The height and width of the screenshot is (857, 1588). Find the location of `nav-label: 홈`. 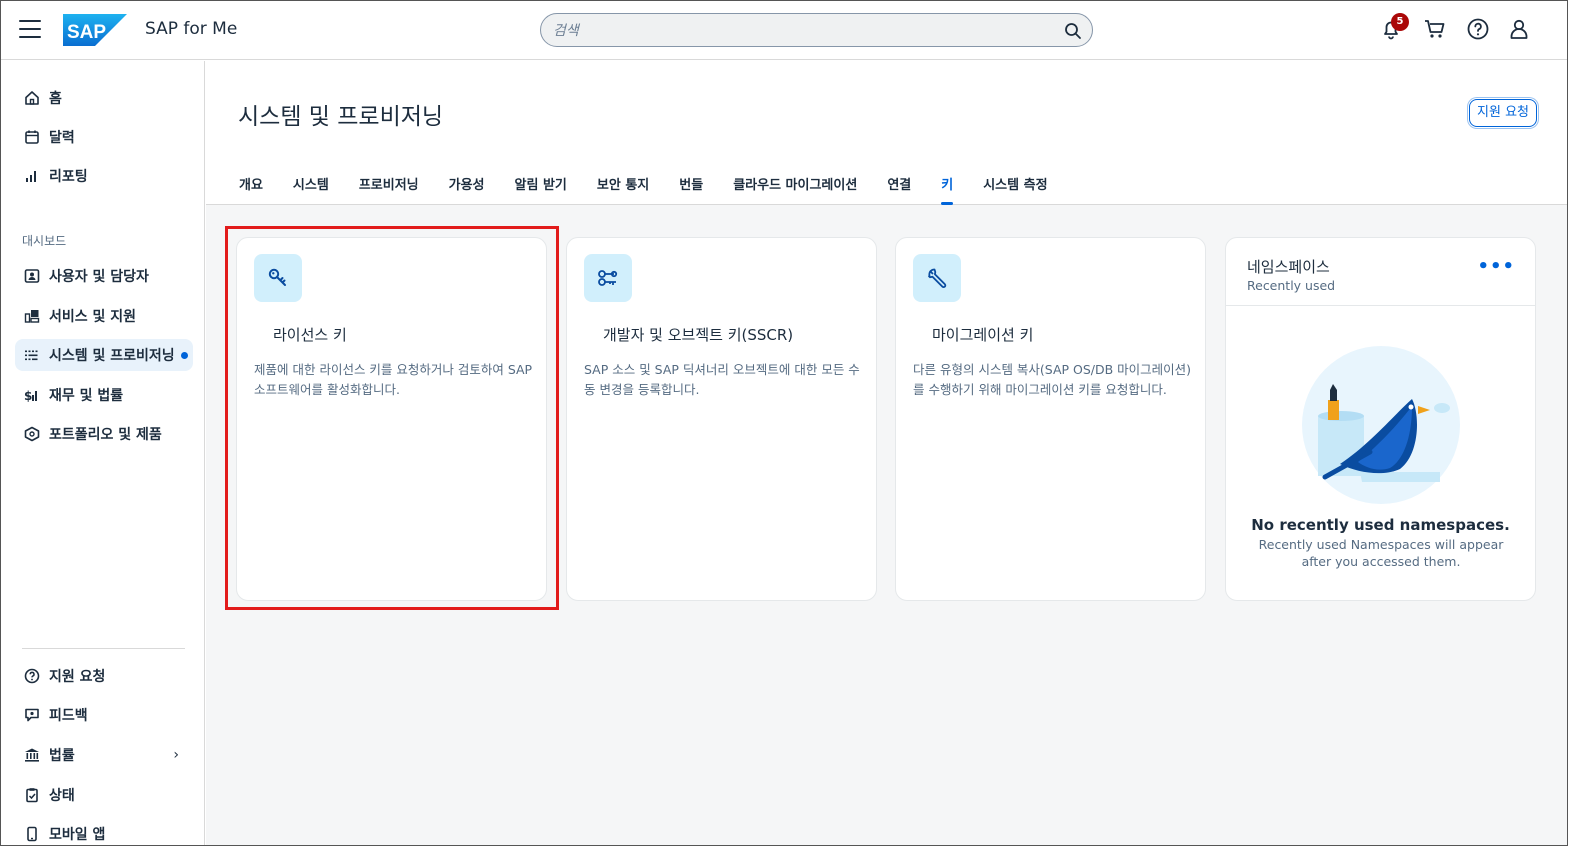

nav-label: 홈 is located at coordinates (55, 99).